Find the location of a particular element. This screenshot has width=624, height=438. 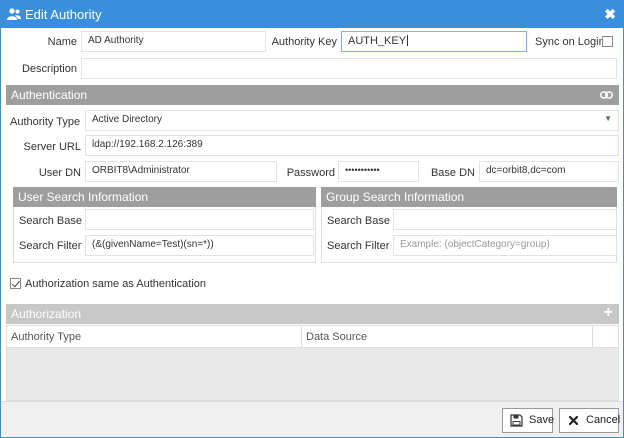

server-url-field: ldap://192.168.2.126:389 is located at coordinates (352, 145).